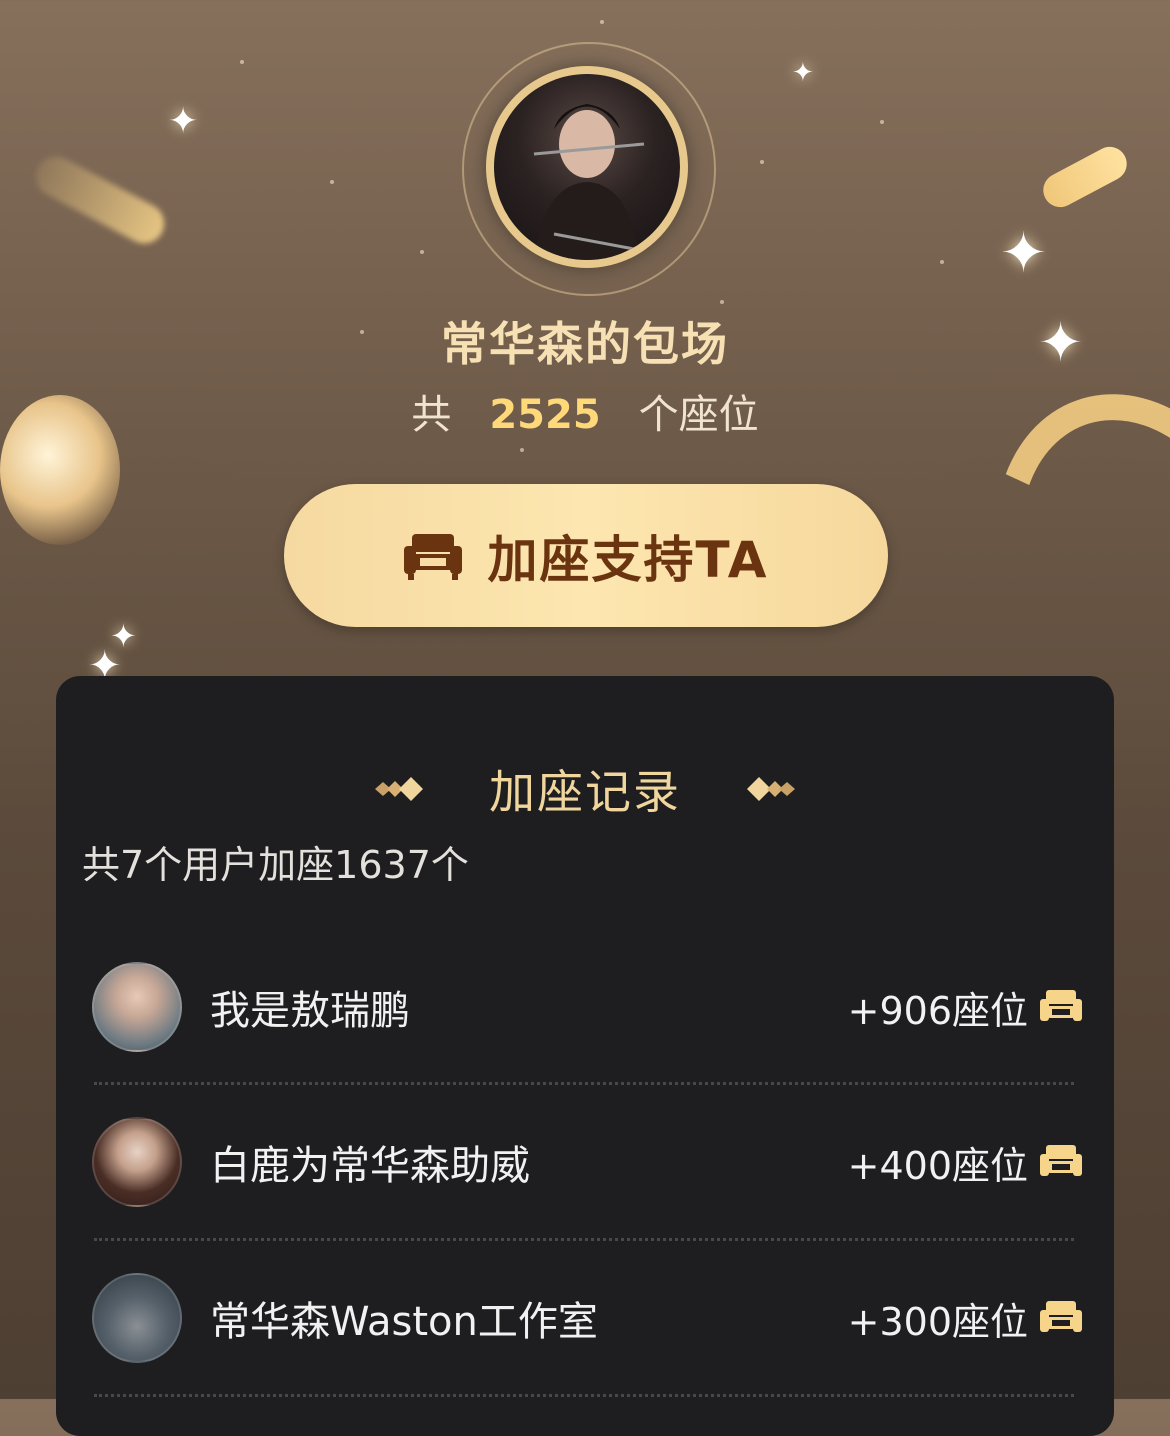 This screenshot has width=1170, height=1436. What do you see at coordinates (529, 1007) in the screenshot?
I see `user-name: 我是敖瑞鹏` at bounding box center [529, 1007].